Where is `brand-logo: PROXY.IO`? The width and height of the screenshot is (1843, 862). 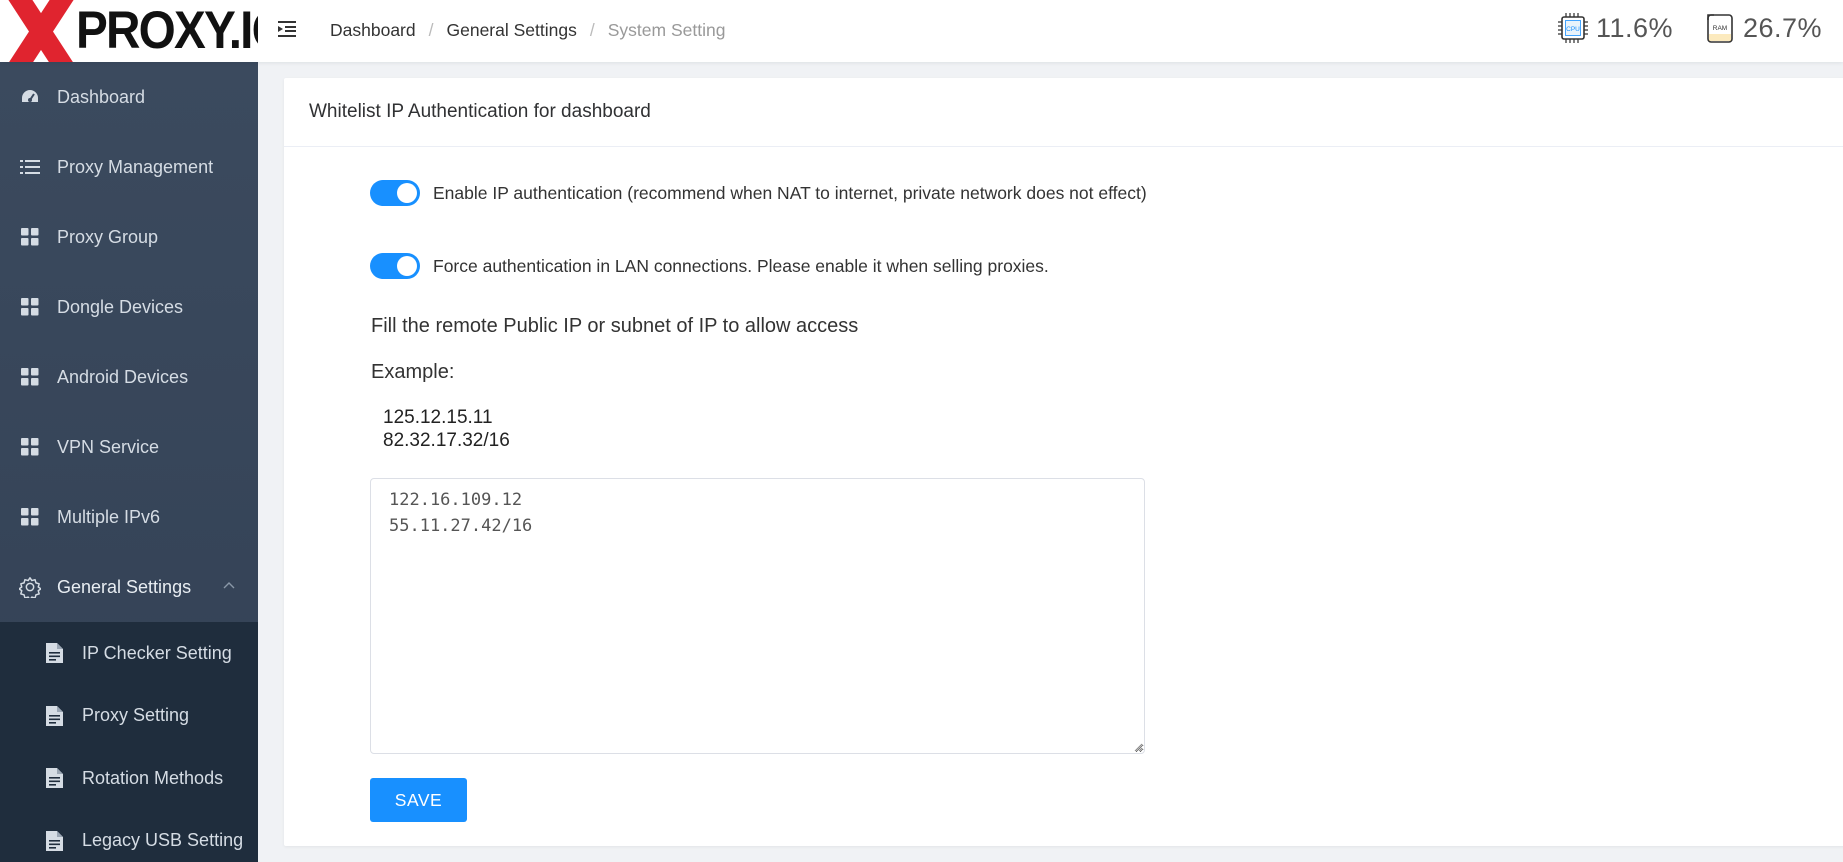
brand-logo: PROXY.IO is located at coordinates (129, 31).